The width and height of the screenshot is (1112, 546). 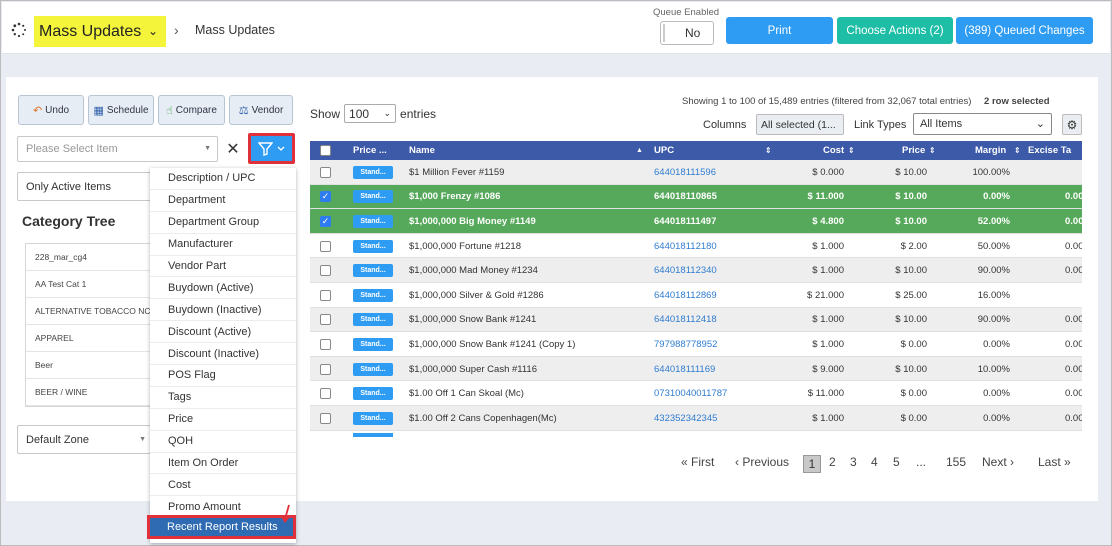 What do you see at coordinates (685, 246) in the screenshot?
I see `upc-link: 644018112180` at bounding box center [685, 246].